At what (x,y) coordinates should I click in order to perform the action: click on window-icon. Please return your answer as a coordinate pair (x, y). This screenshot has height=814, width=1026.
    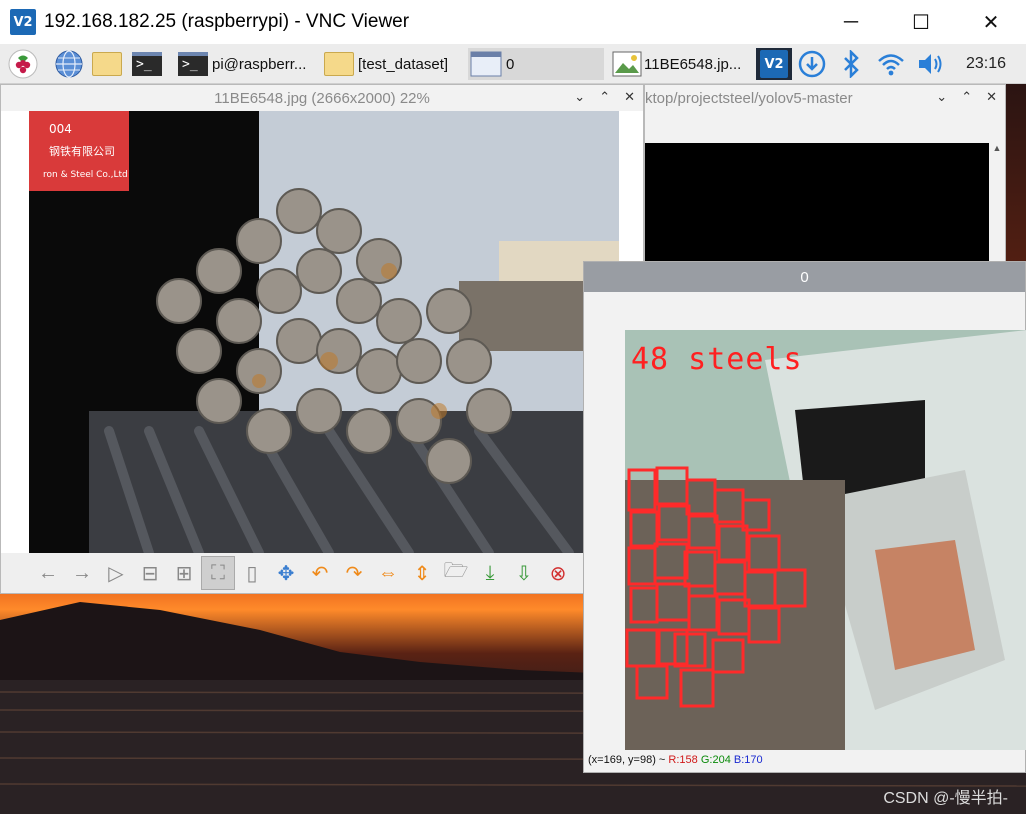
    Looking at the image, I should click on (486, 64).